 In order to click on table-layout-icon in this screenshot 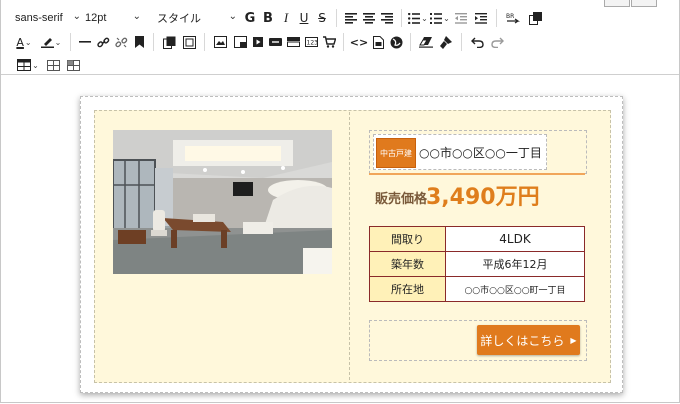, I will do `click(73, 65)`.